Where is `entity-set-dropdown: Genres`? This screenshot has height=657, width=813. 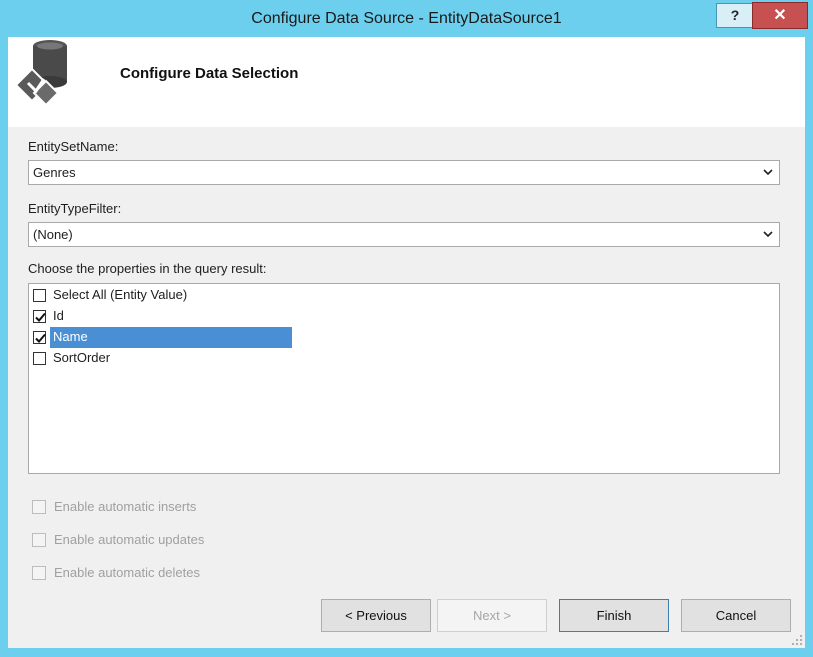 entity-set-dropdown: Genres is located at coordinates (404, 172).